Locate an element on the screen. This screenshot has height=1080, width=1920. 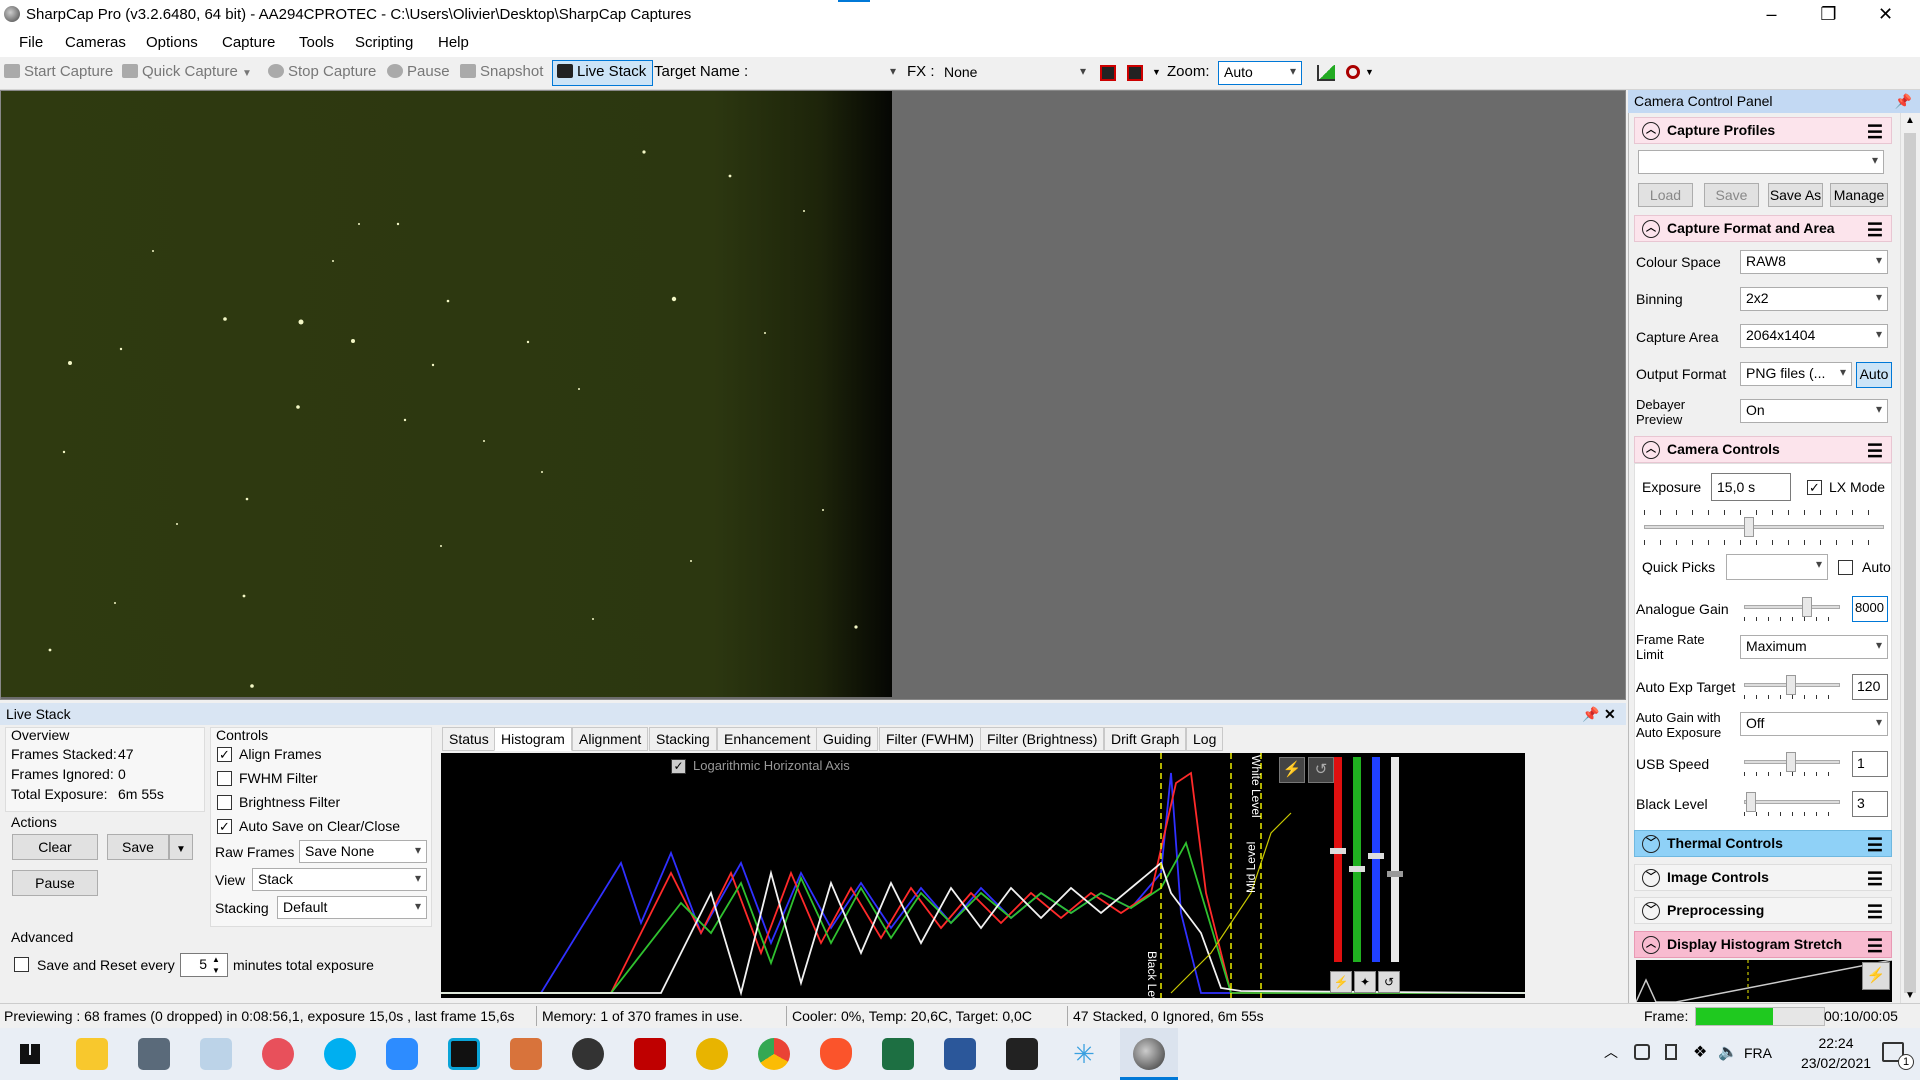
zoom-magnifier-icon is located at coordinates (1353, 72).